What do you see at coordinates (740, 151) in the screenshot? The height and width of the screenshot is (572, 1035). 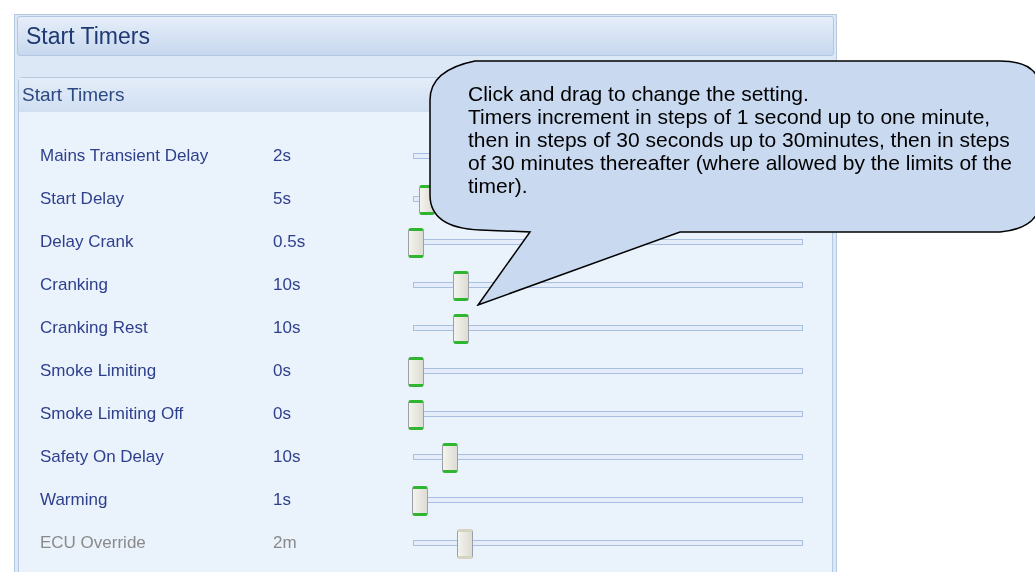 I see `callout-text: Timers increment in steps of 1 second up to one minute, then in steps of 30 seconds up to 30minutes, then in steps of 30 minutes thereafter (where allowed by the limits of the timer).` at bounding box center [740, 151].